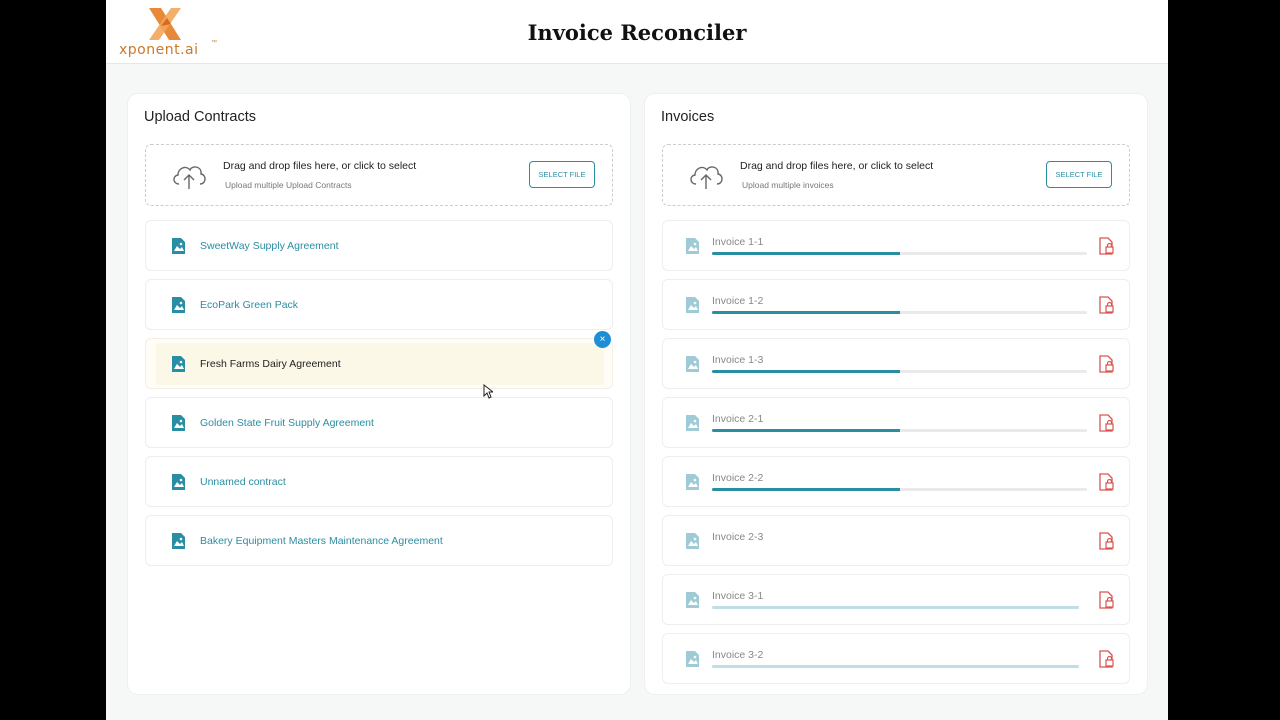  I want to click on contract-name: EcoPark Green Pack, so click(249, 305).